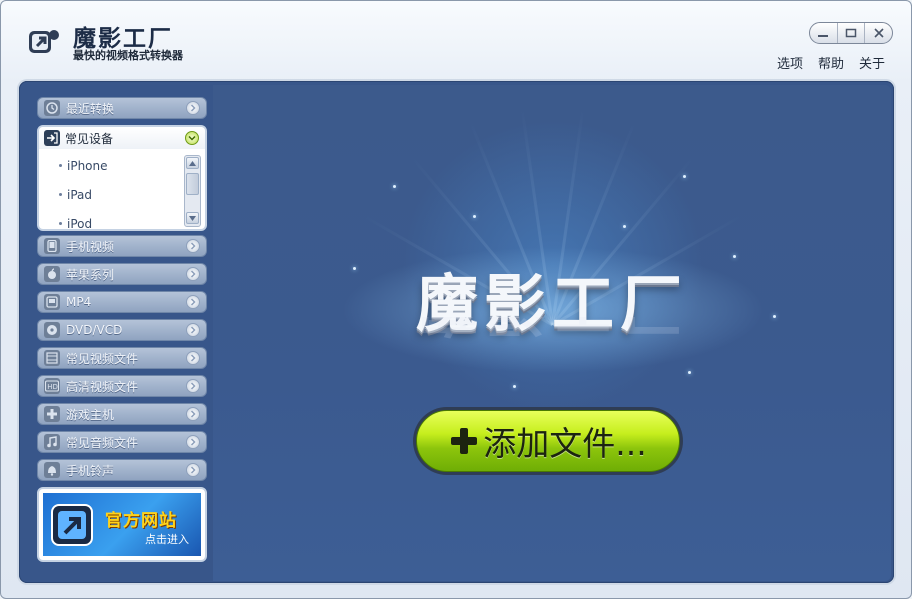  I want to click on scroll-up-button, so click(192, 163).